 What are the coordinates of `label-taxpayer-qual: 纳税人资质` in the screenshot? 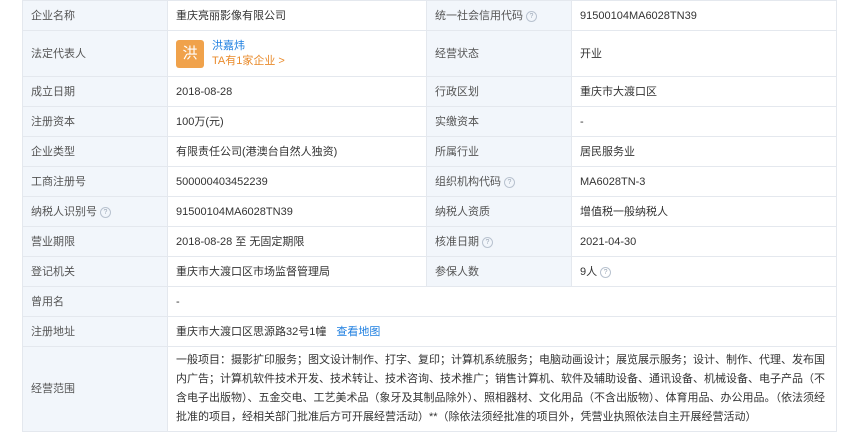 It's located at (499, 211).